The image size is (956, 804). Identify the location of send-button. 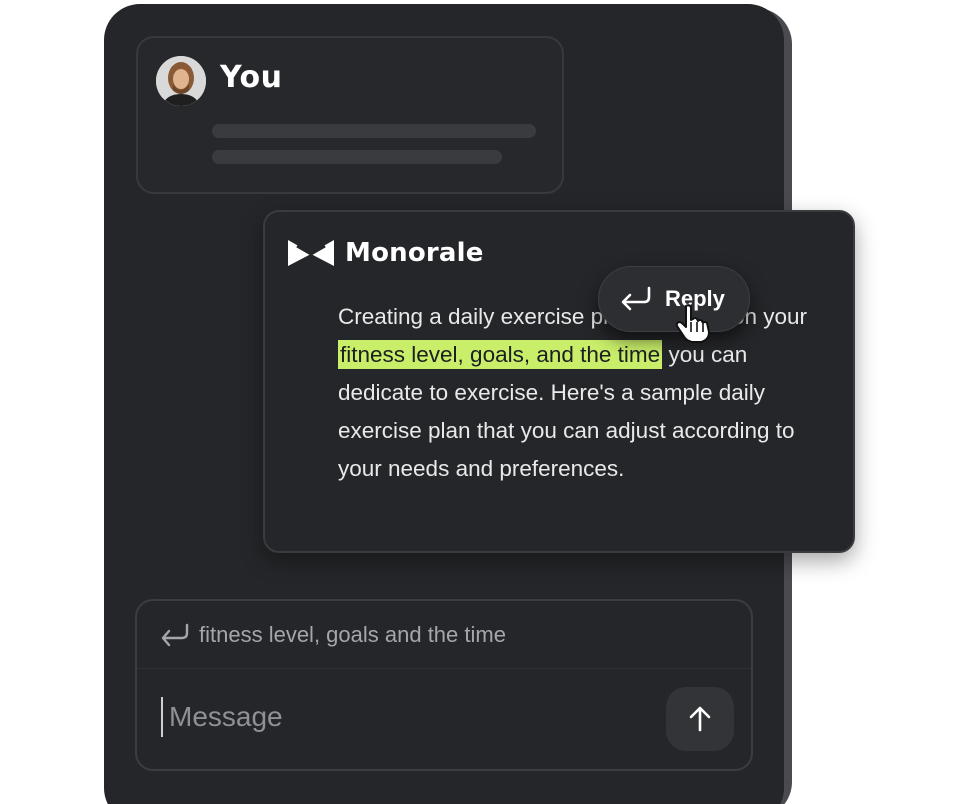
(700, 719).